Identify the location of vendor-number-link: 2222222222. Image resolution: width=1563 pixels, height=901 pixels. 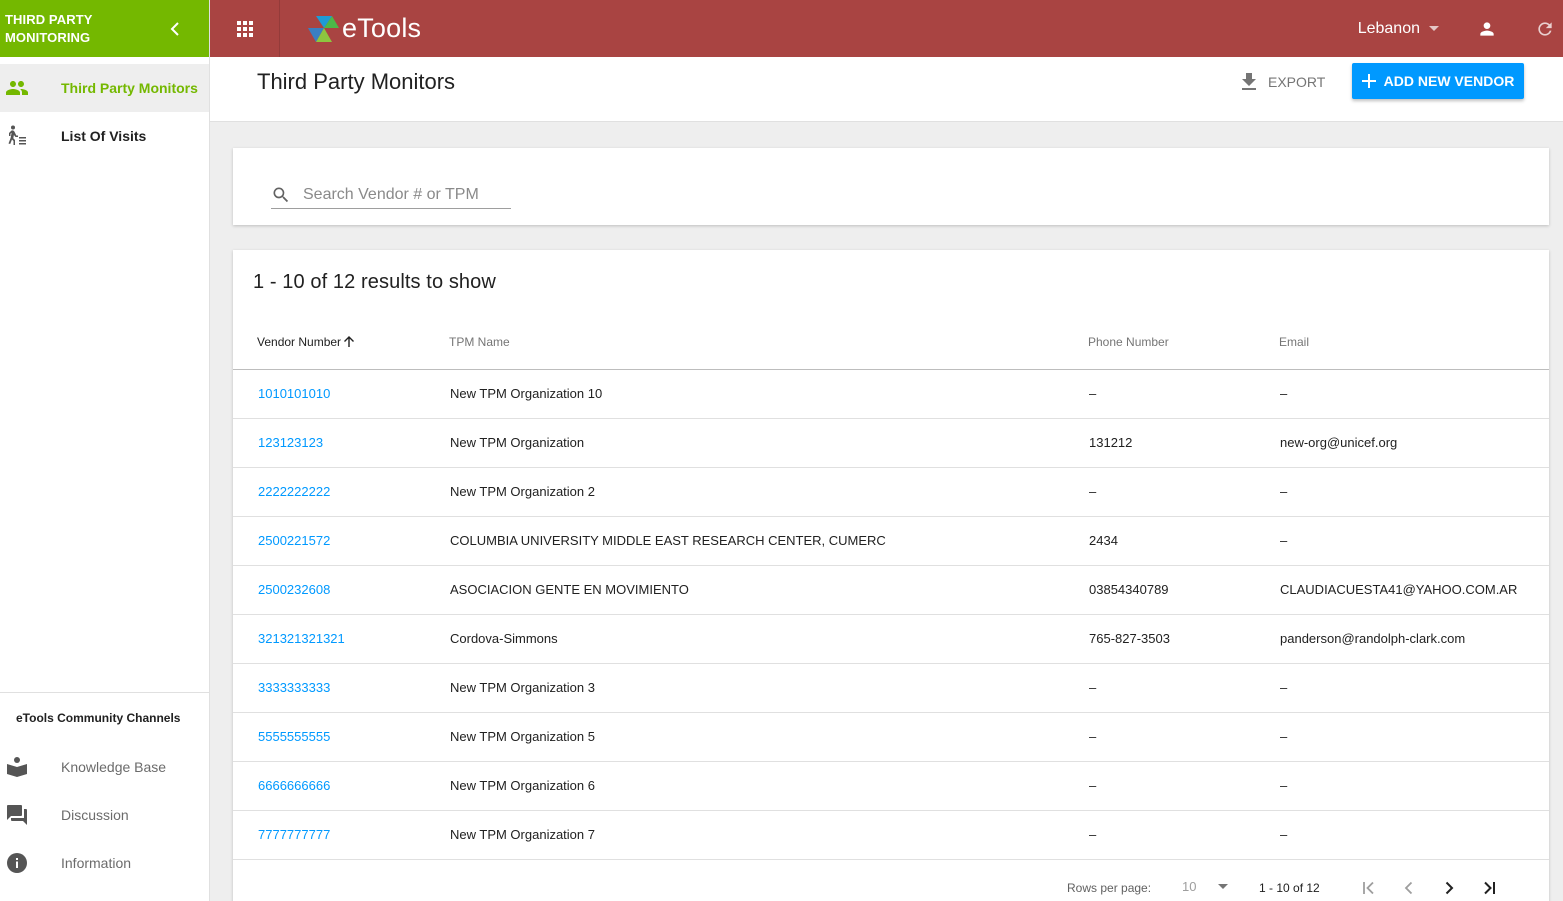
(294, 491).